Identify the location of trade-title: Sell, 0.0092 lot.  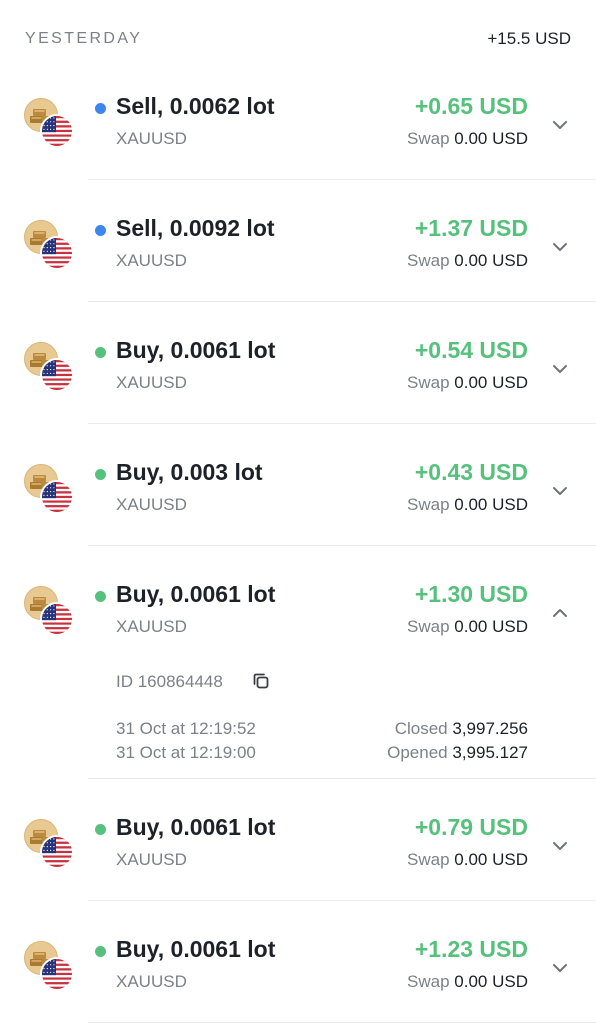
(195, 228).